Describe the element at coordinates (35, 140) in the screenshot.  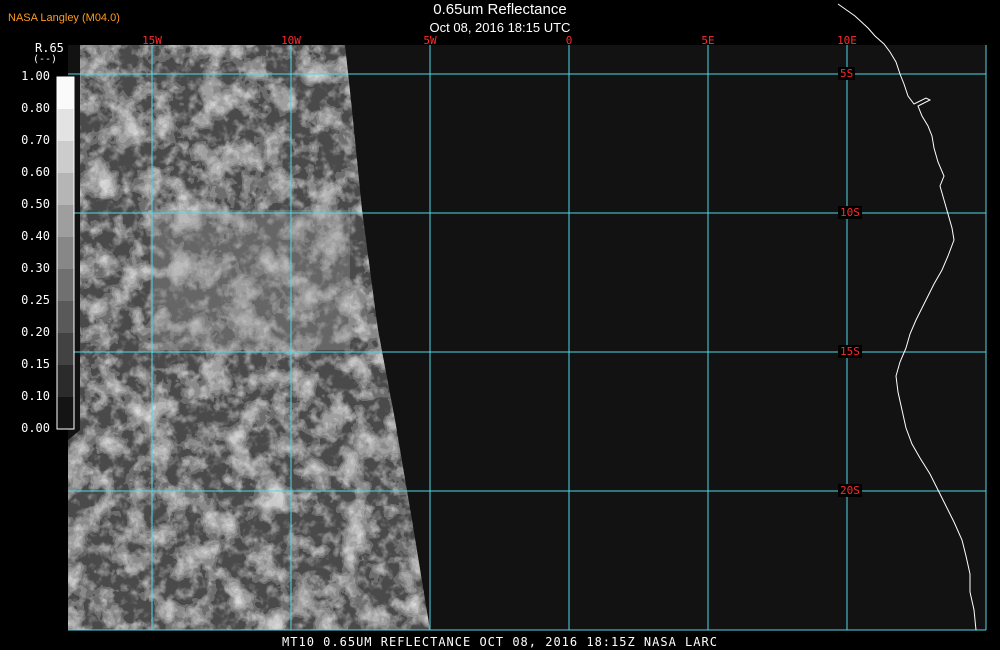
I see `colorbar-tick-label: 0.70` at that location.